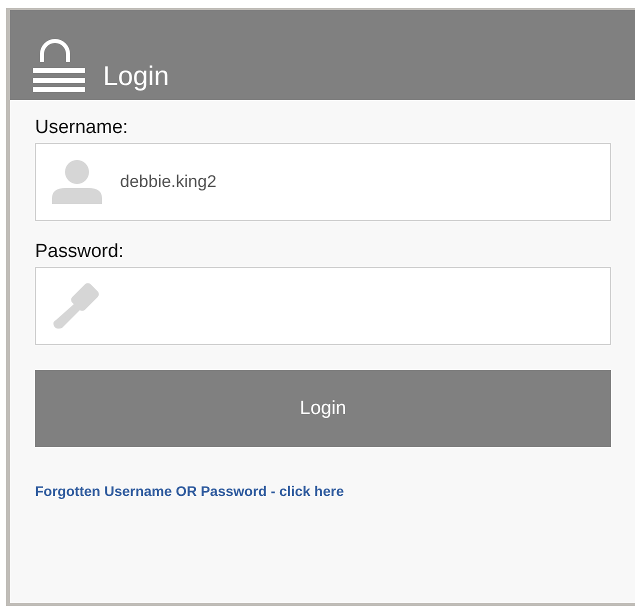 This screenshot has height=610, width=635. I want to click on login-button: Login, so click(323, 408).